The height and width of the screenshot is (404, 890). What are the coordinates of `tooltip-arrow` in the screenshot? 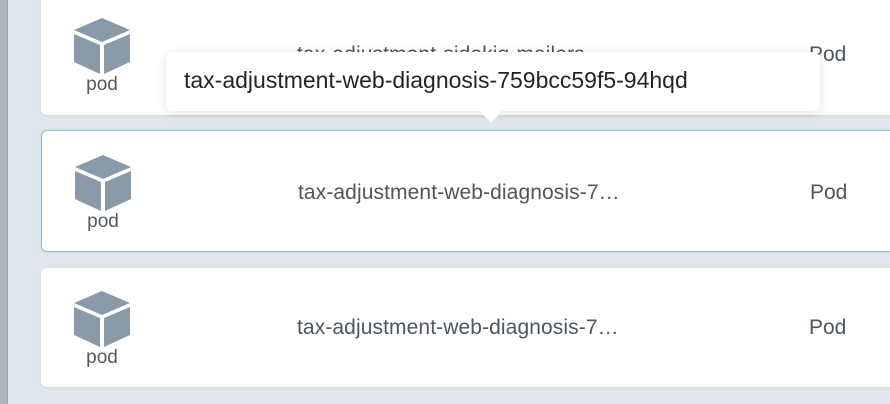 It's located at (491, 117).